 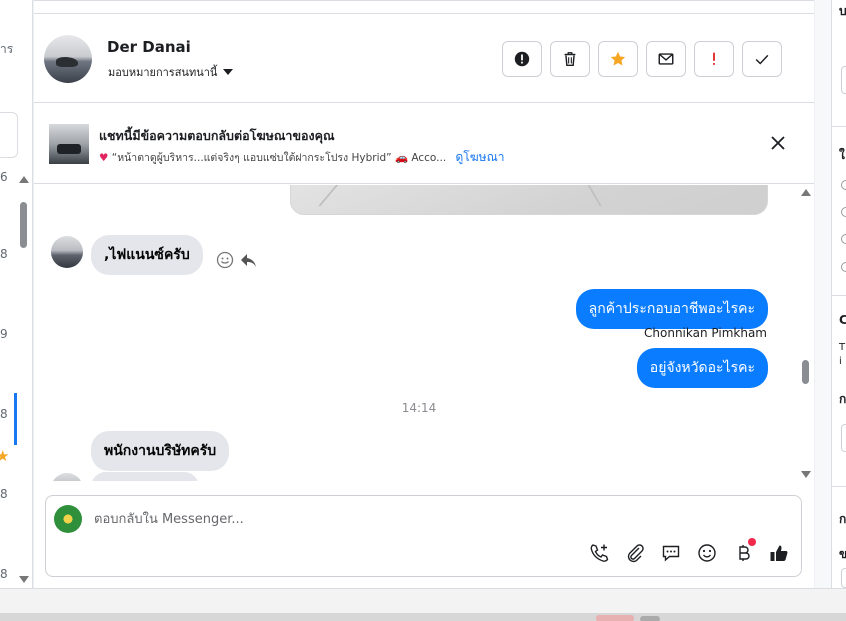 What do you see at coordinates (401, 158) in the screenshot?
I see `car-icon: 🚗` at bounding box center [401, 158].